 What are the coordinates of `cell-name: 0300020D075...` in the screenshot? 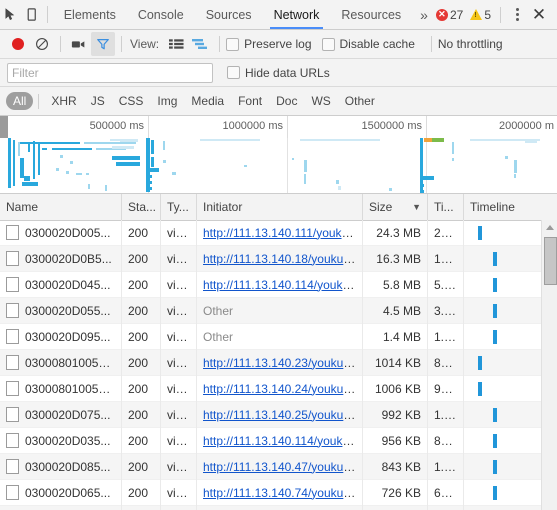 It's located at (61, 414).